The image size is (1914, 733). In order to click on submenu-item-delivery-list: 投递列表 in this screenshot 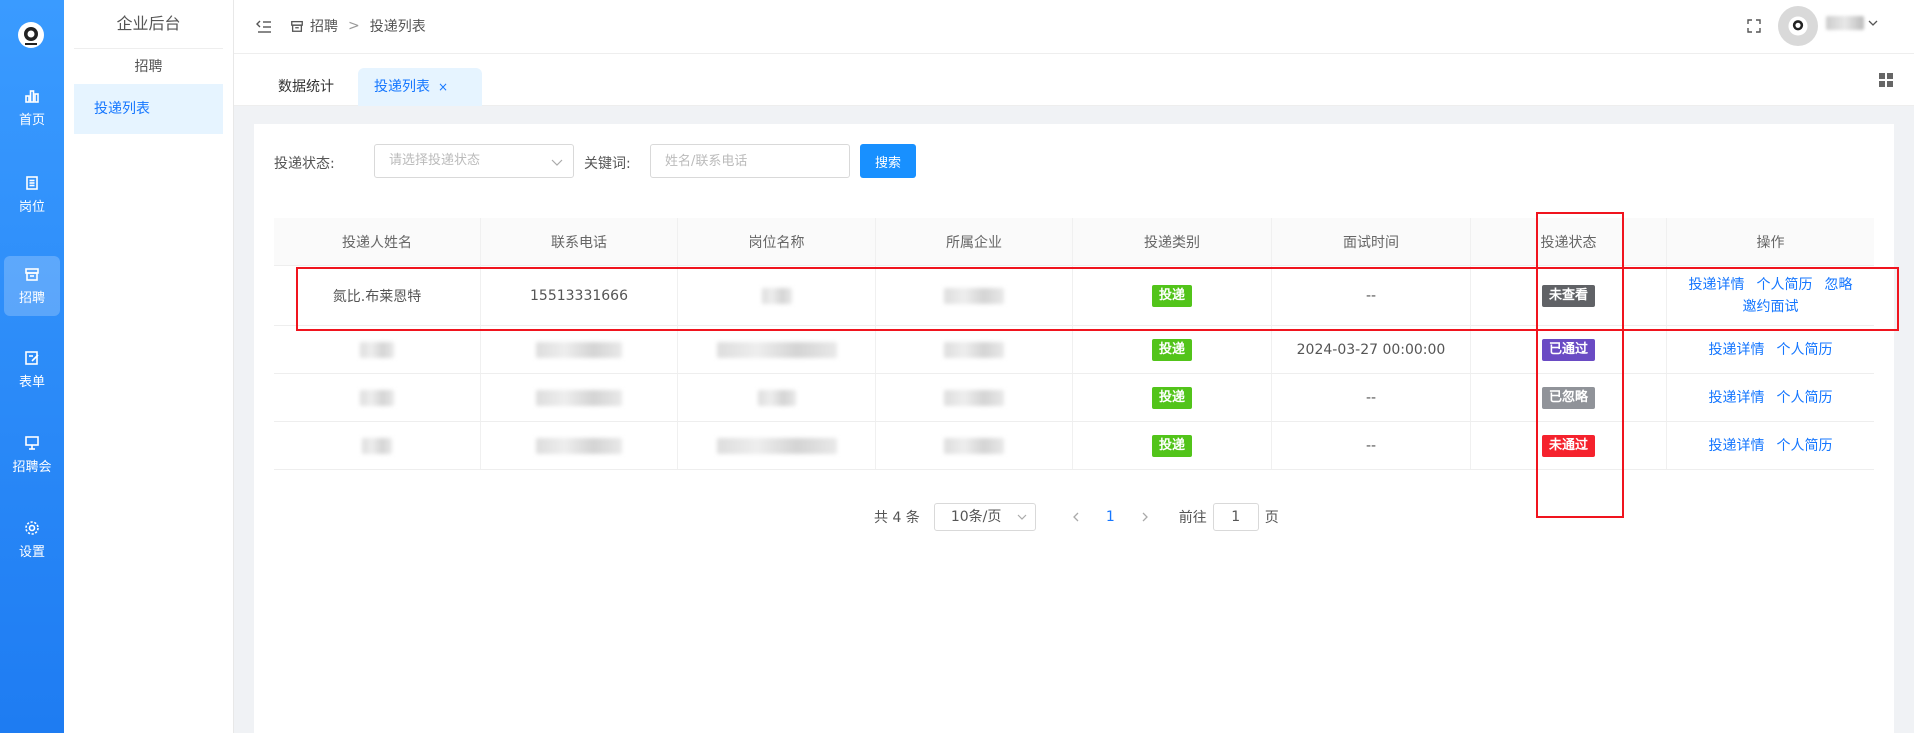, I will do `click(148, 109)`.